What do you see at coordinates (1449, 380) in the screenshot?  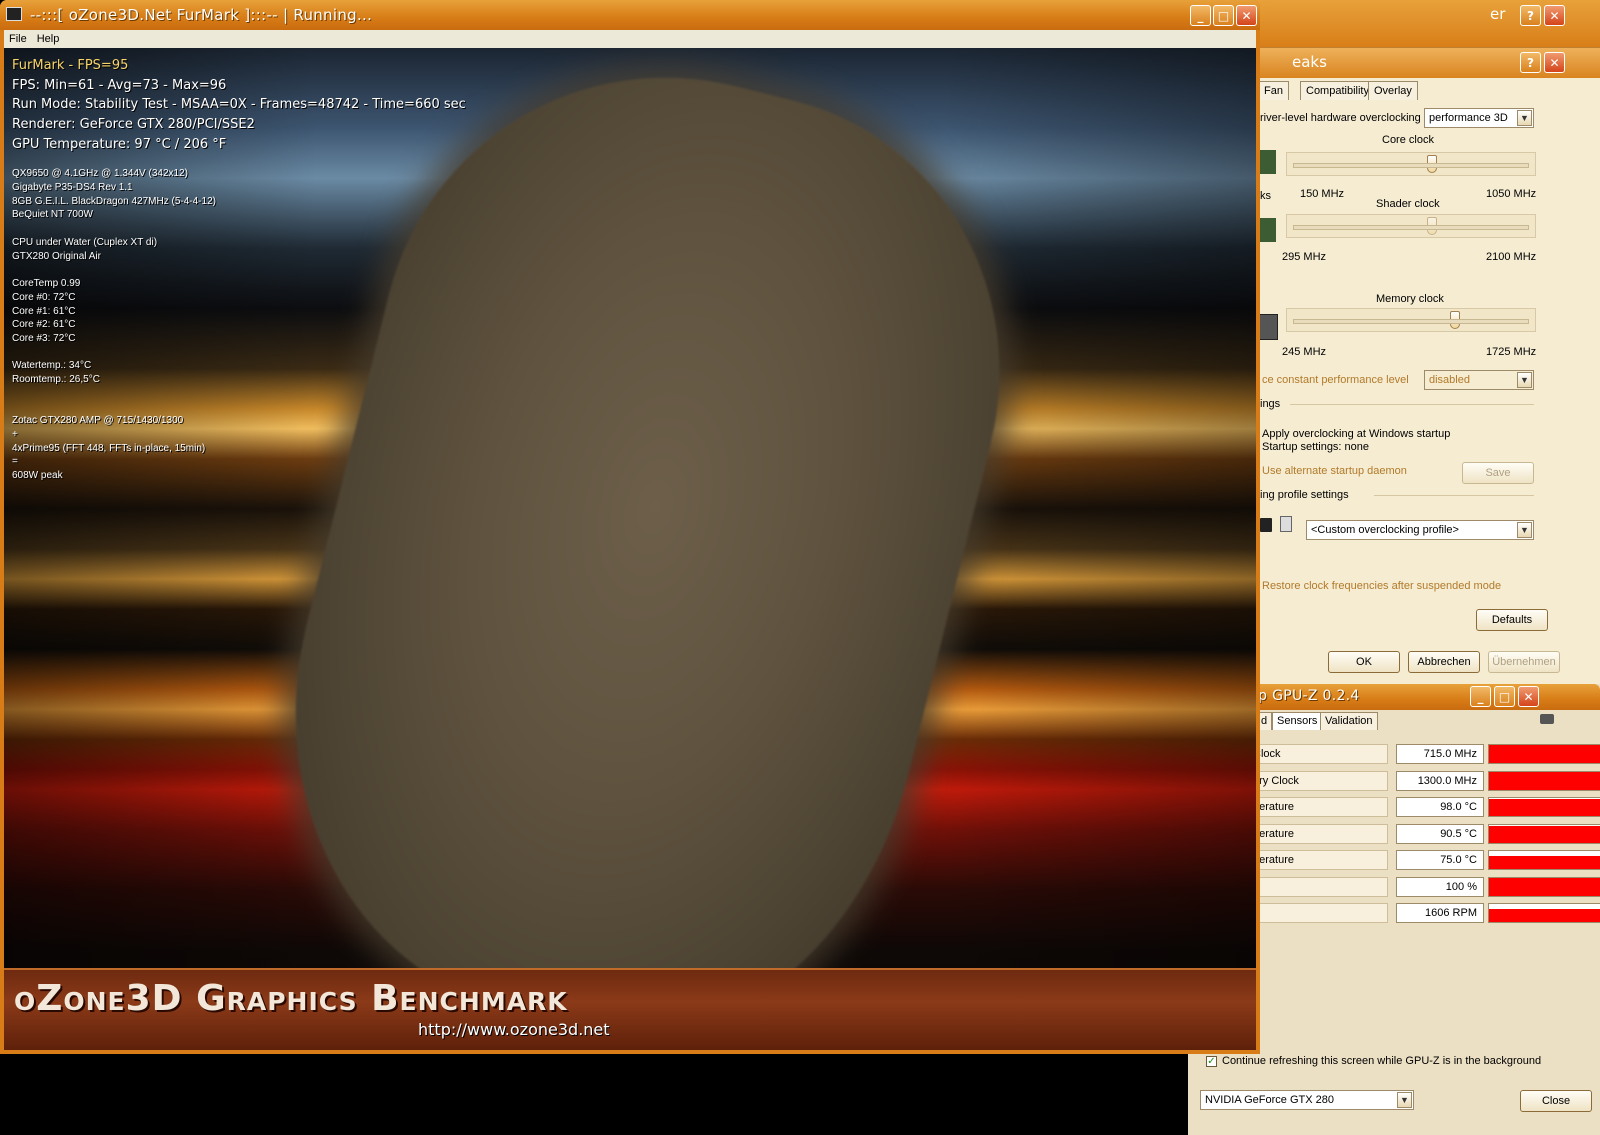 I see `performance-level-value: disabled` at bounding box center [1449, 380].